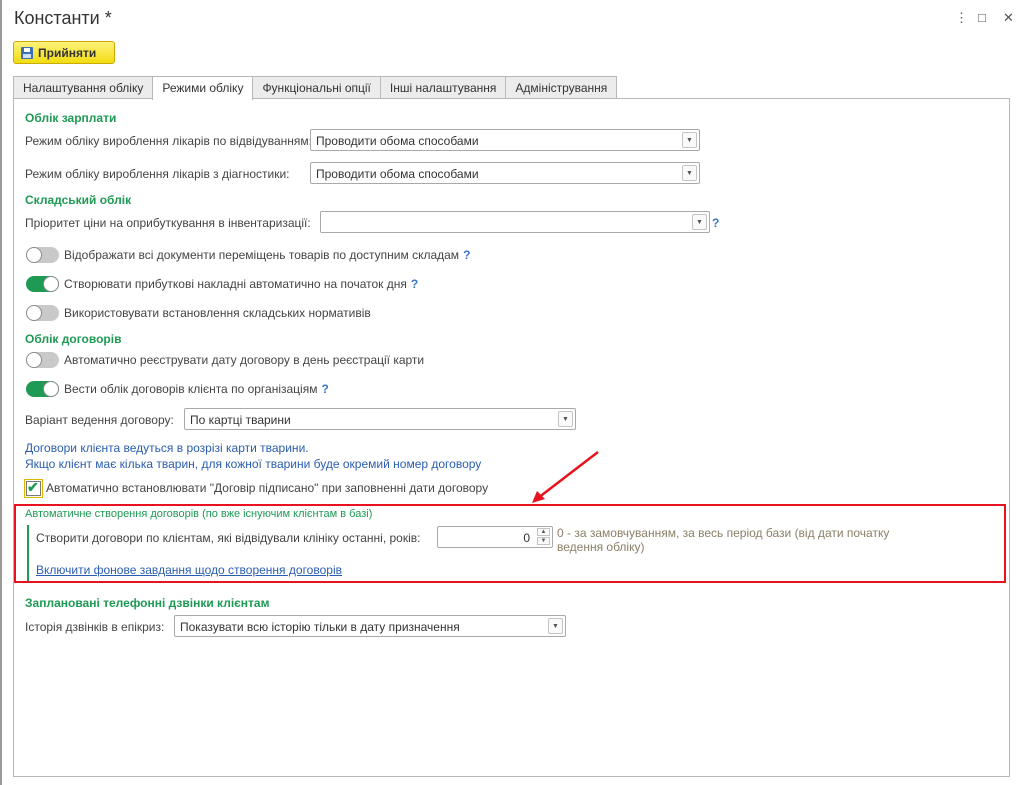  Describe the element at coordinates (397, 141) in the screenshot. I see `doctor-visits-mode-value: Проводити обома способами` at that location.